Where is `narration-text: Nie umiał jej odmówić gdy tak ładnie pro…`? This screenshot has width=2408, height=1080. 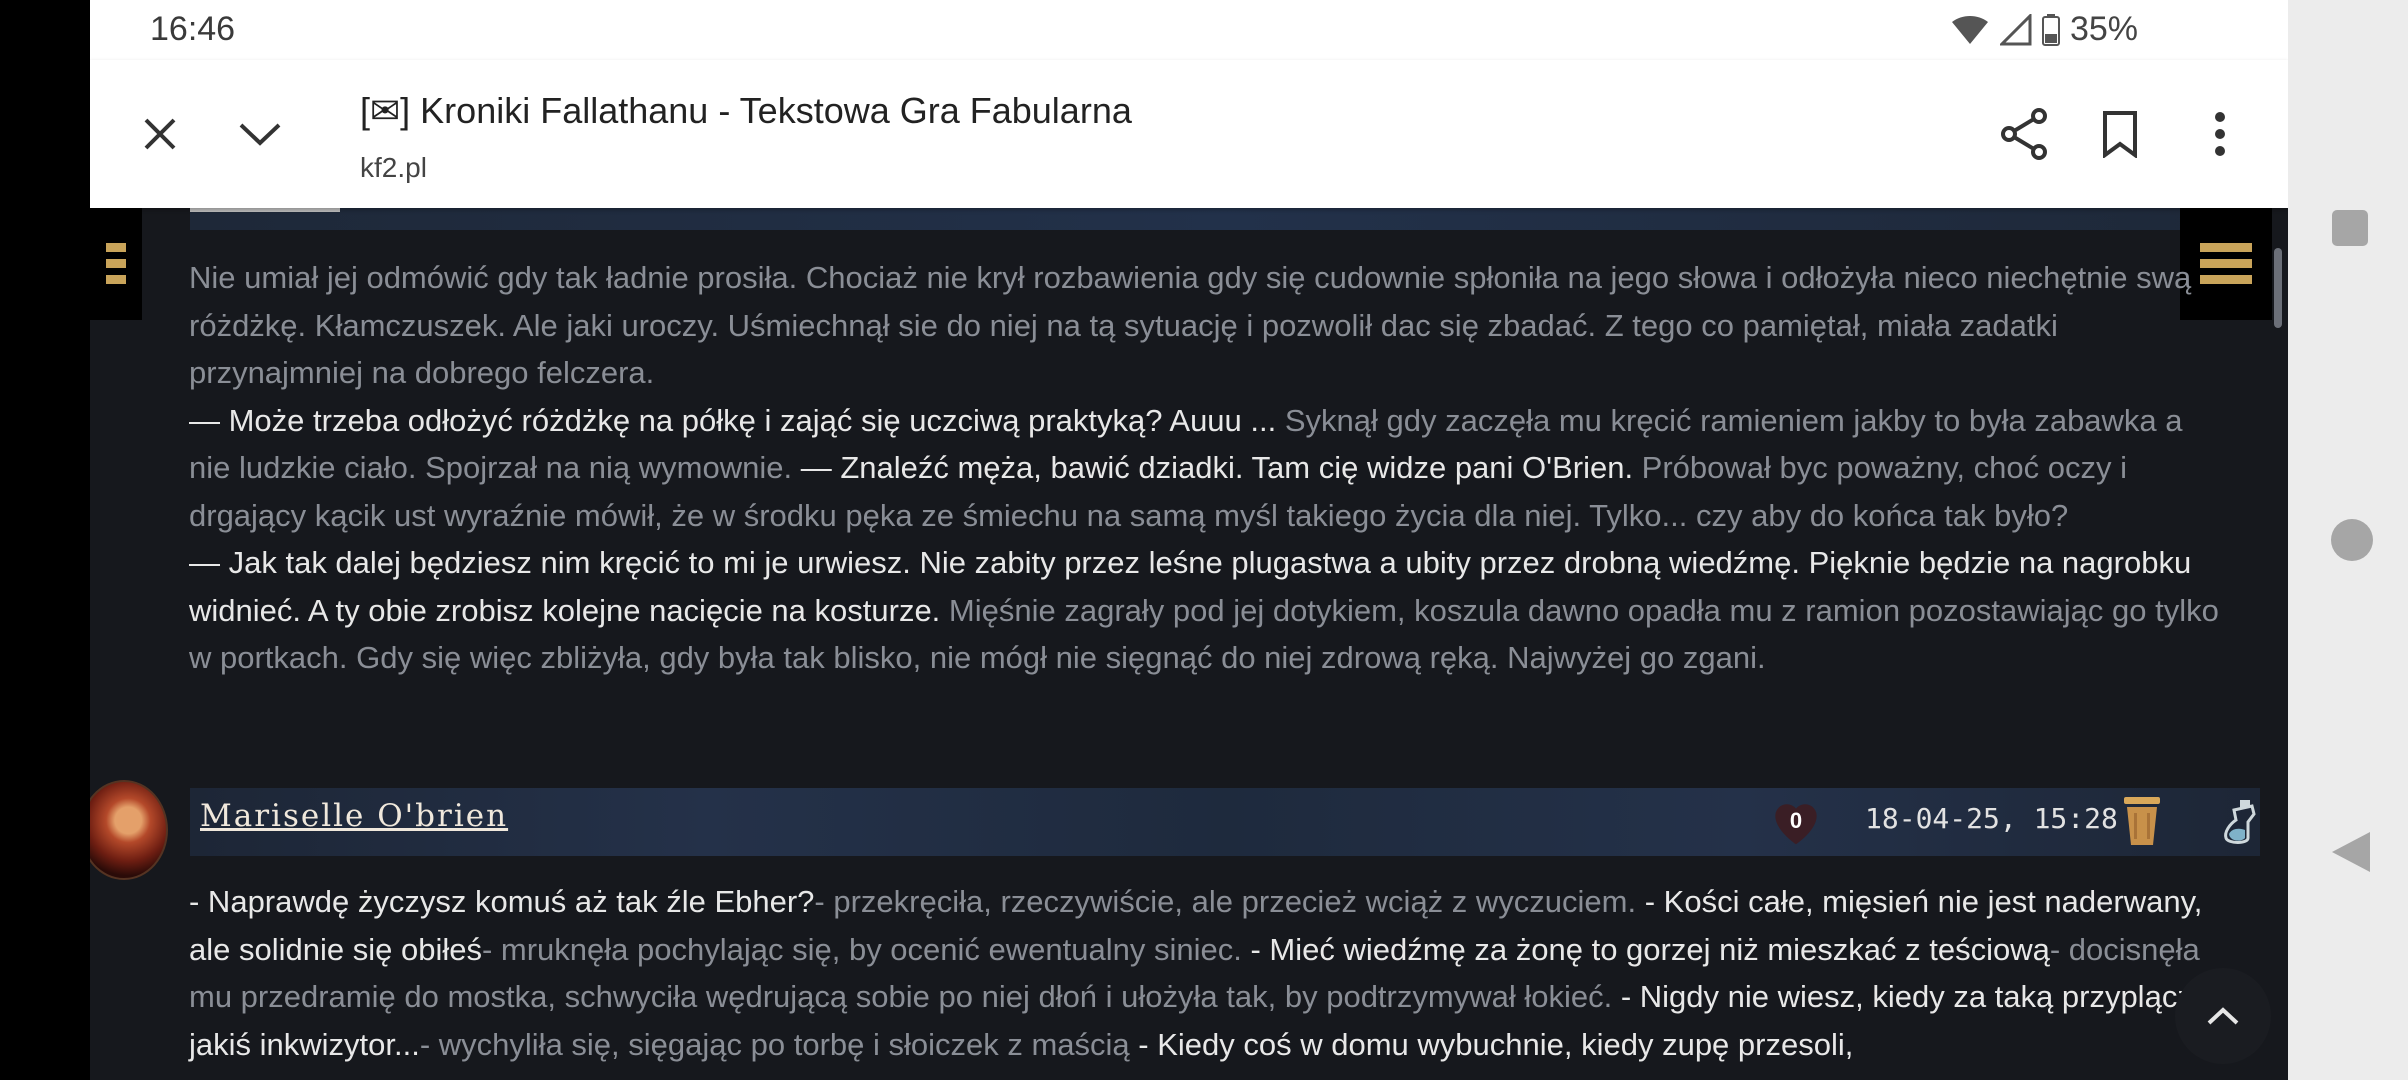 narration-text: Nie umiał jej odmówić gdy tak ładnie pro… is located at coordinates (1190, 325).